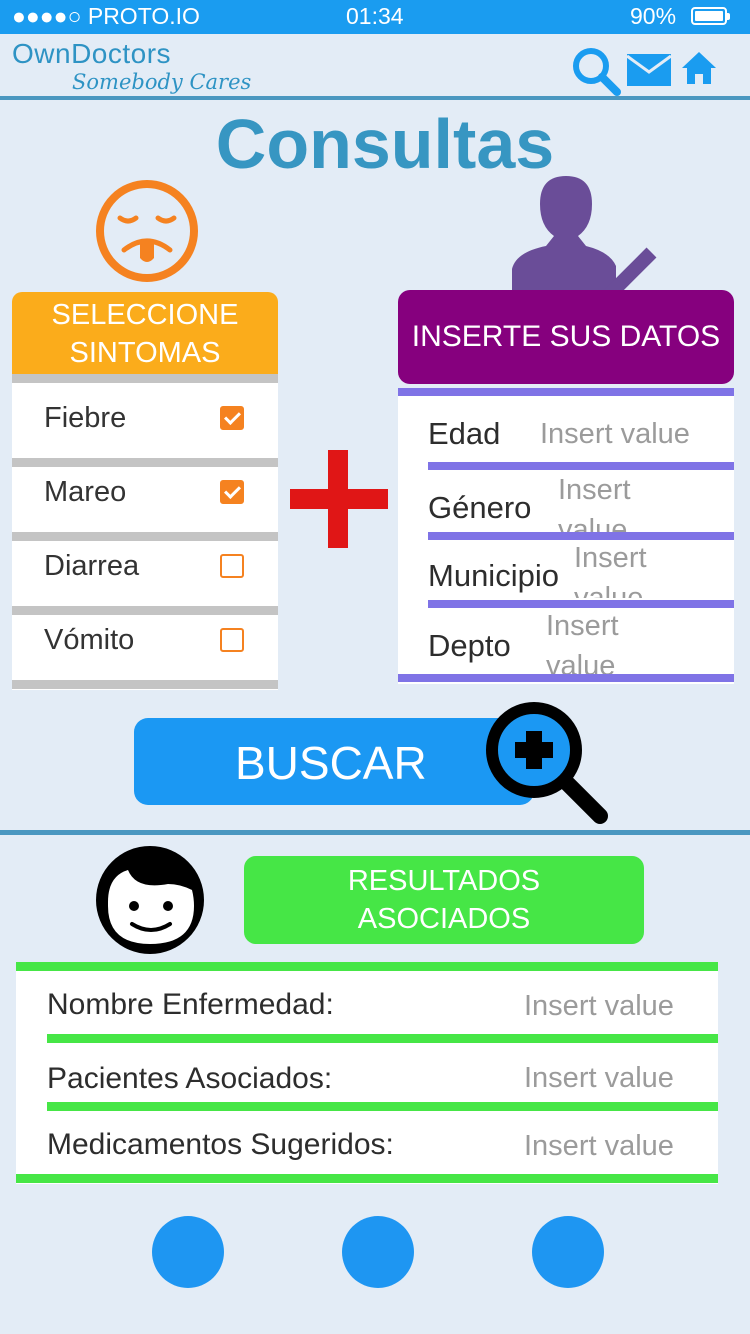 The height and width of the screenshot is (1334, 750). Describe the element at coordinates (143, 16) in the screenshot. I see `carrier-name: PROTO.IO` at that location.